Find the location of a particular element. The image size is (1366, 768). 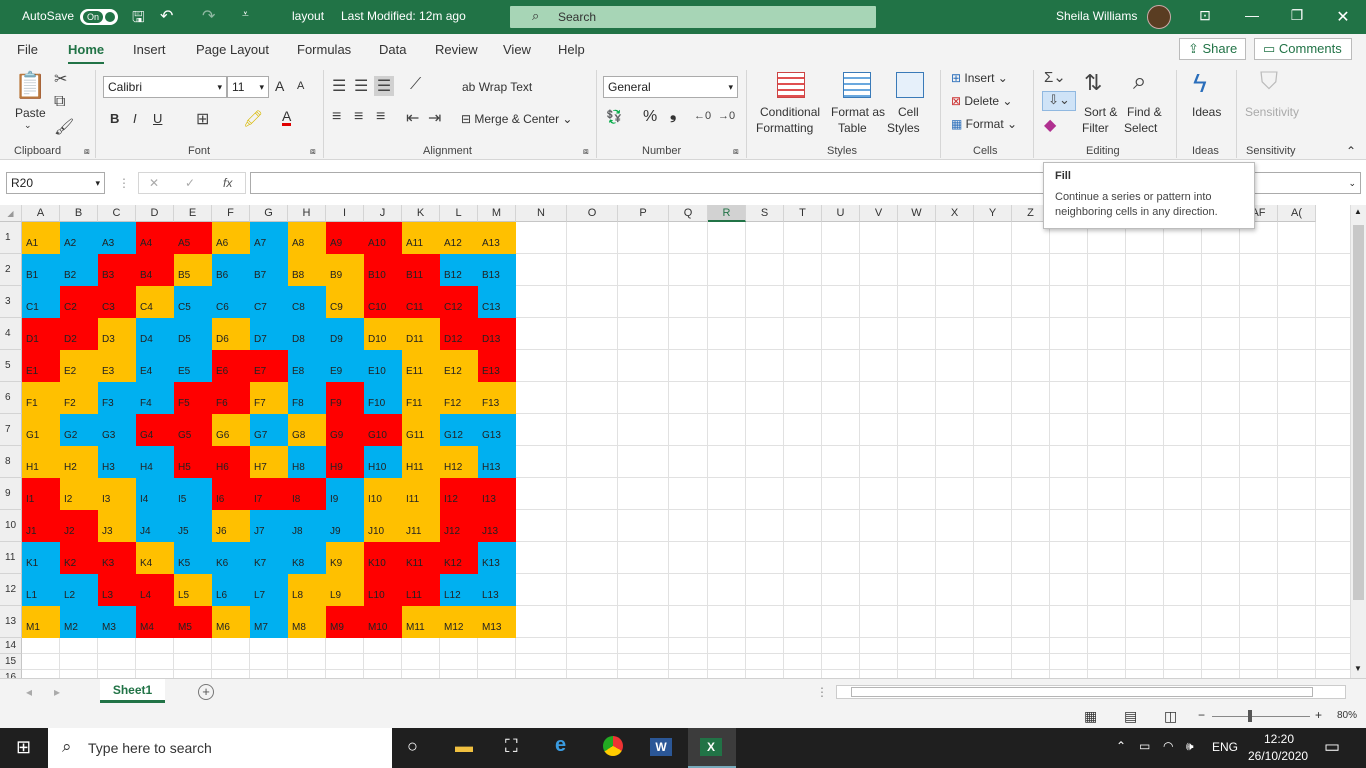

cell: K10 is located at coordinates (383, 558).